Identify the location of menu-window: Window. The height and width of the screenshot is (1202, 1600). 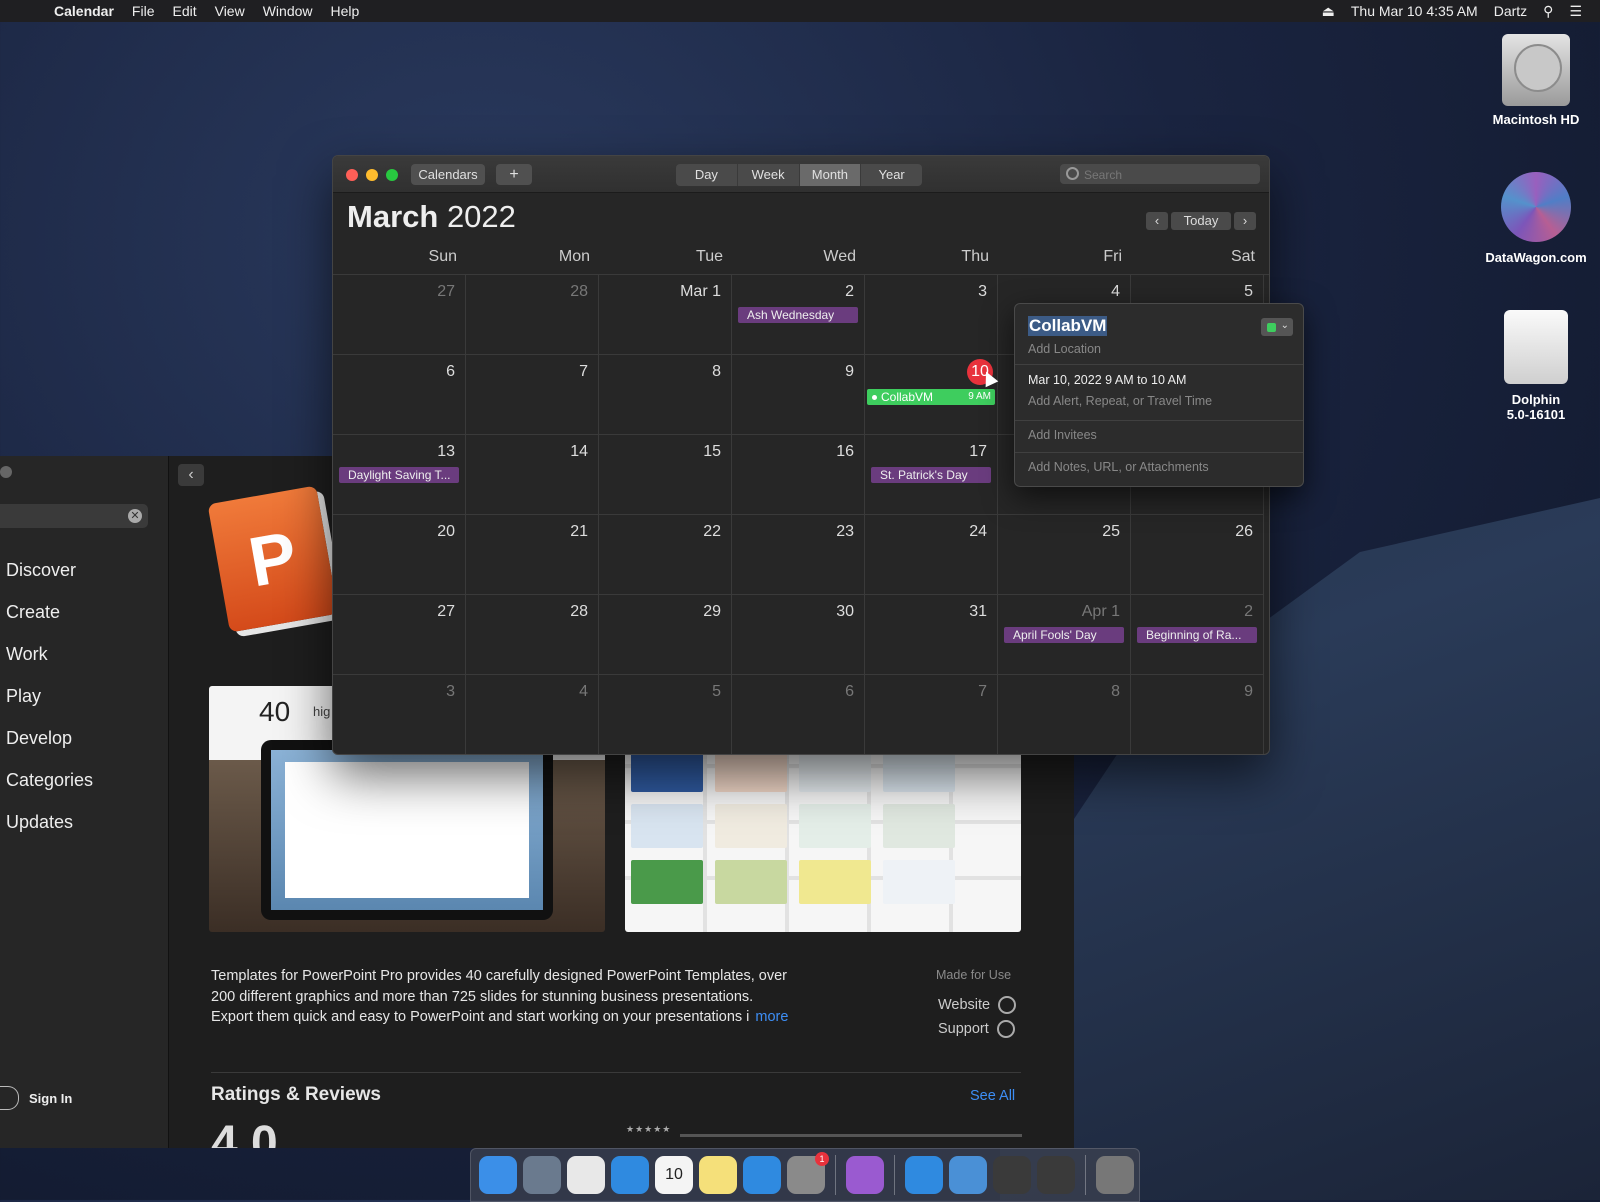
(288, 11).